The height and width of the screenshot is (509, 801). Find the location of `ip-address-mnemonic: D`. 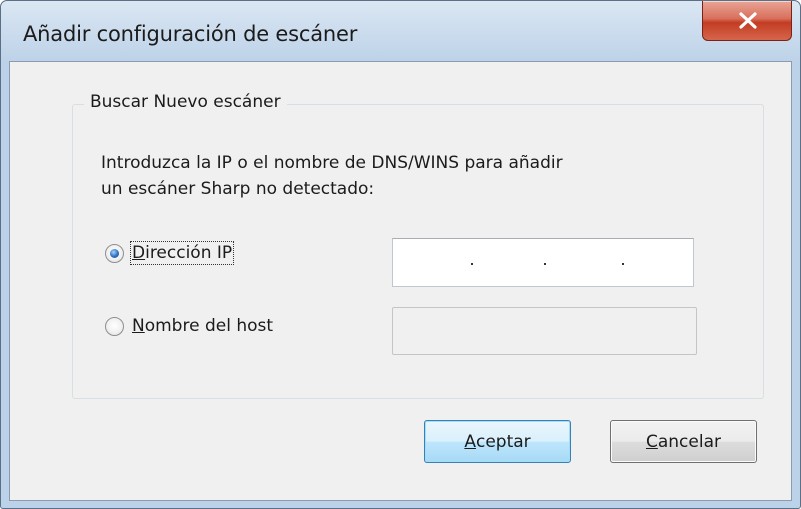

ip-address-mnemonic: D is located at coordinates (139, 253).